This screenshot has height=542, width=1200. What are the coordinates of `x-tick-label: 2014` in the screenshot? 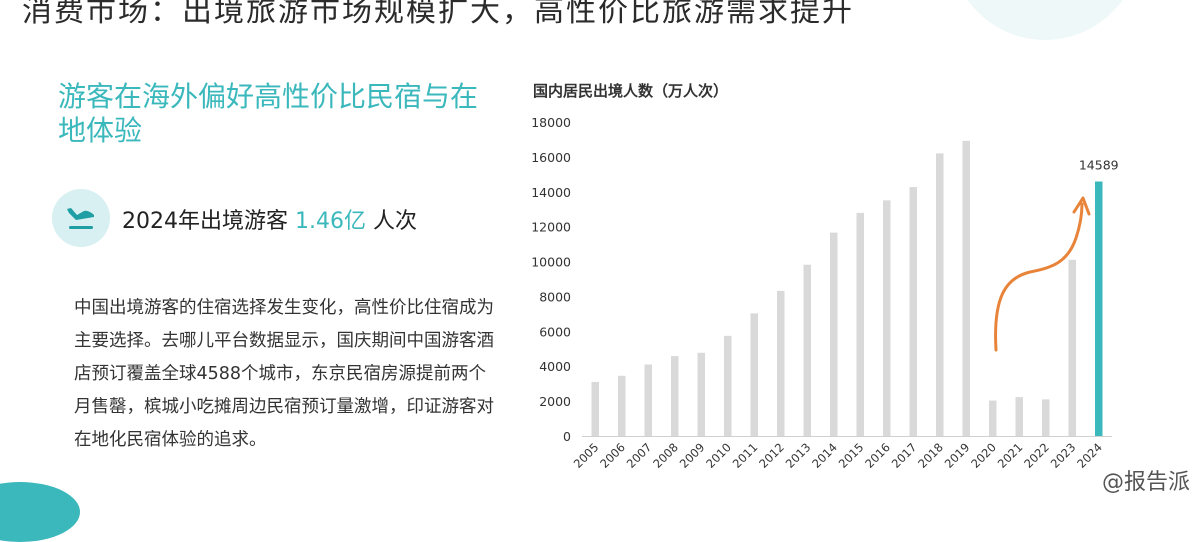 It's located at (824, 455).